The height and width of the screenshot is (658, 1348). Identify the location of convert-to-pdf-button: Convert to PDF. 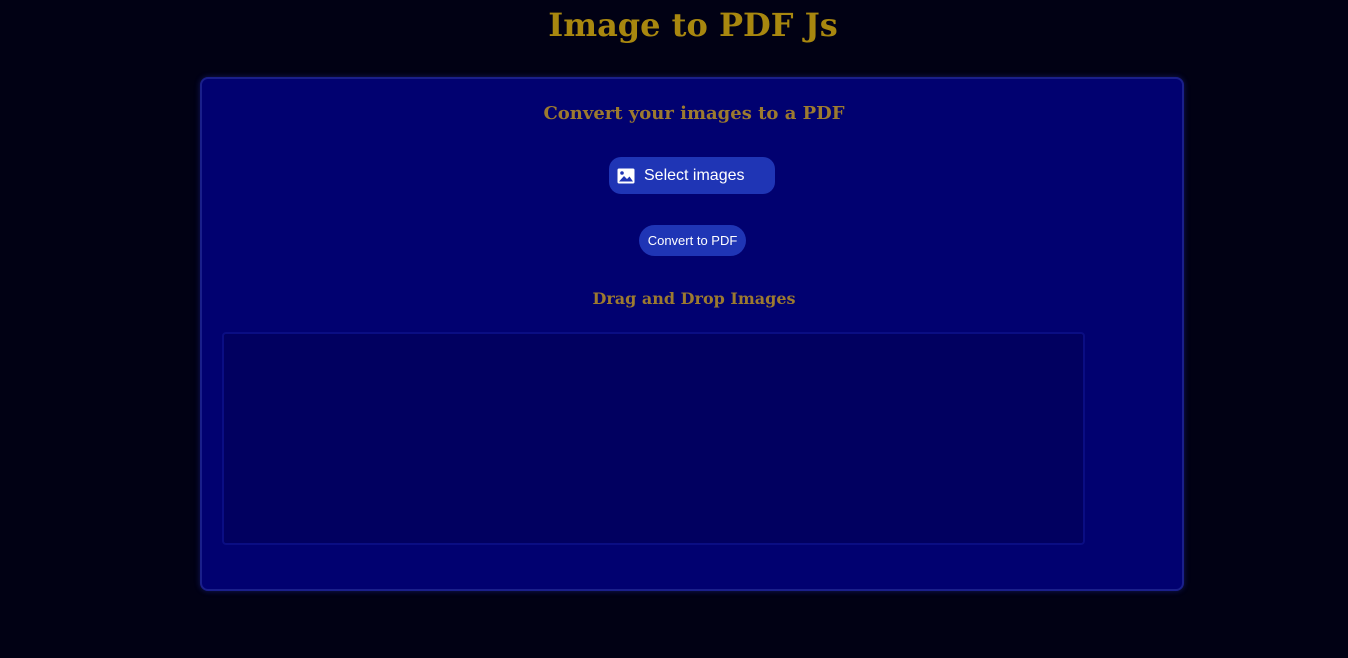
(692, 240).